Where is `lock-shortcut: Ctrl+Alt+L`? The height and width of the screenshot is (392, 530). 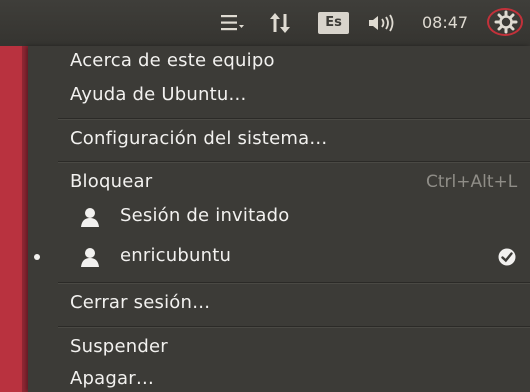
lock-shortcut: Ctrl+Alt+L is located at coordinates (472, 182).